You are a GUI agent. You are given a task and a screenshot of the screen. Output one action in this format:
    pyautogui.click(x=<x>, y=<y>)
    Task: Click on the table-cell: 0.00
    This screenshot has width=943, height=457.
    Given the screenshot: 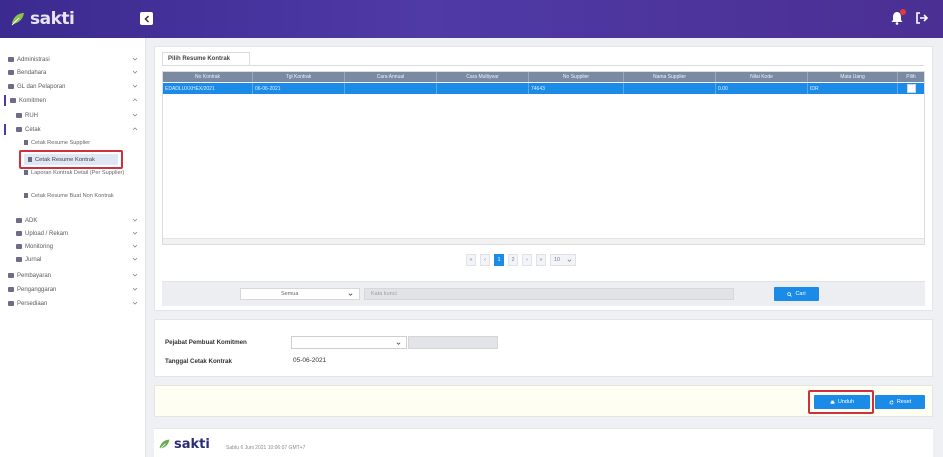 What is the action you would take?
    pyautogui.click(x=762, y=88)
    